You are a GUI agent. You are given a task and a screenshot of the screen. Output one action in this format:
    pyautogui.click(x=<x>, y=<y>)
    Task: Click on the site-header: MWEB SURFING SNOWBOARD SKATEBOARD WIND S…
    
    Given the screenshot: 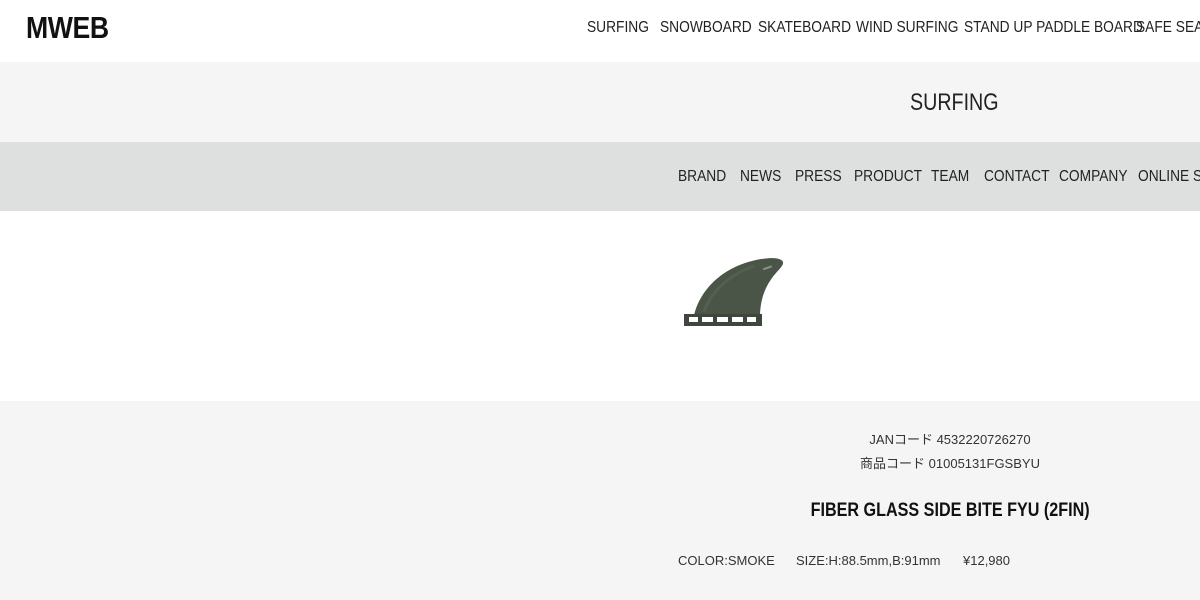 What is the action you would take?
    pyautogui.click(x=600, y=31)
    